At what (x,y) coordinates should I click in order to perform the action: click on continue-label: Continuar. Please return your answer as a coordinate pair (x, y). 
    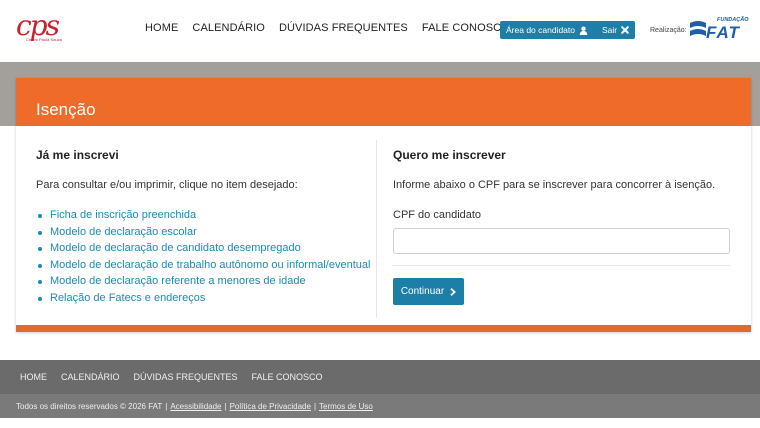
    Looking at the image, I should click on (422, 291).